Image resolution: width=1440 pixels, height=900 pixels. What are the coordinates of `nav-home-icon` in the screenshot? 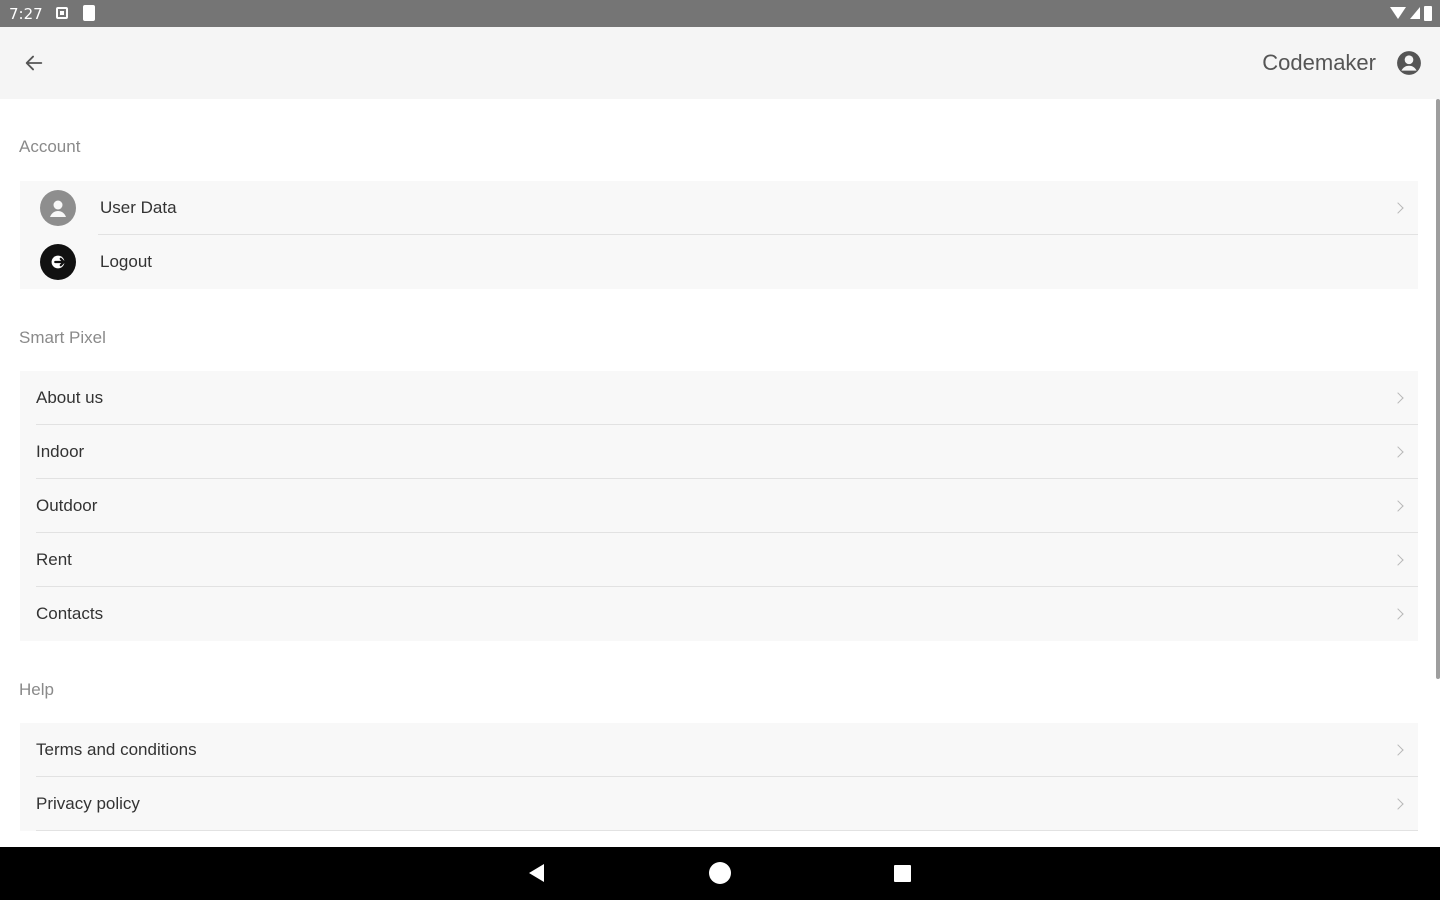 It's located at (720, 873).